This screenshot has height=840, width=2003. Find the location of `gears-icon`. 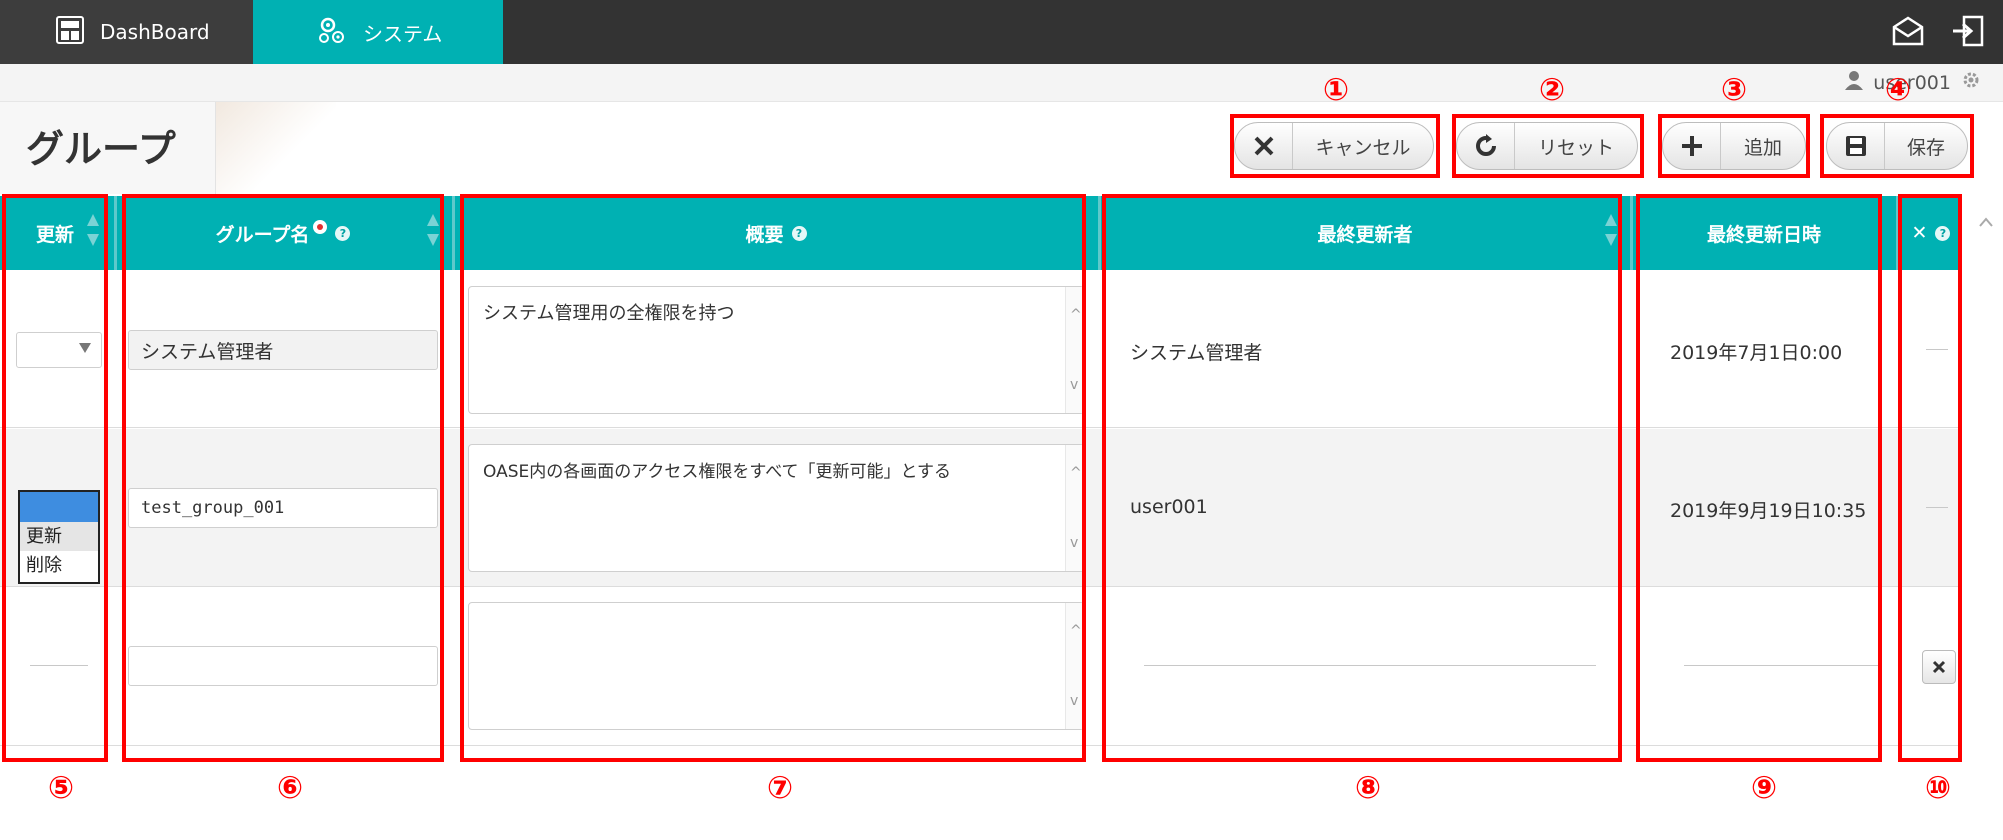

gears-icon is located at coordinates (332, 32).